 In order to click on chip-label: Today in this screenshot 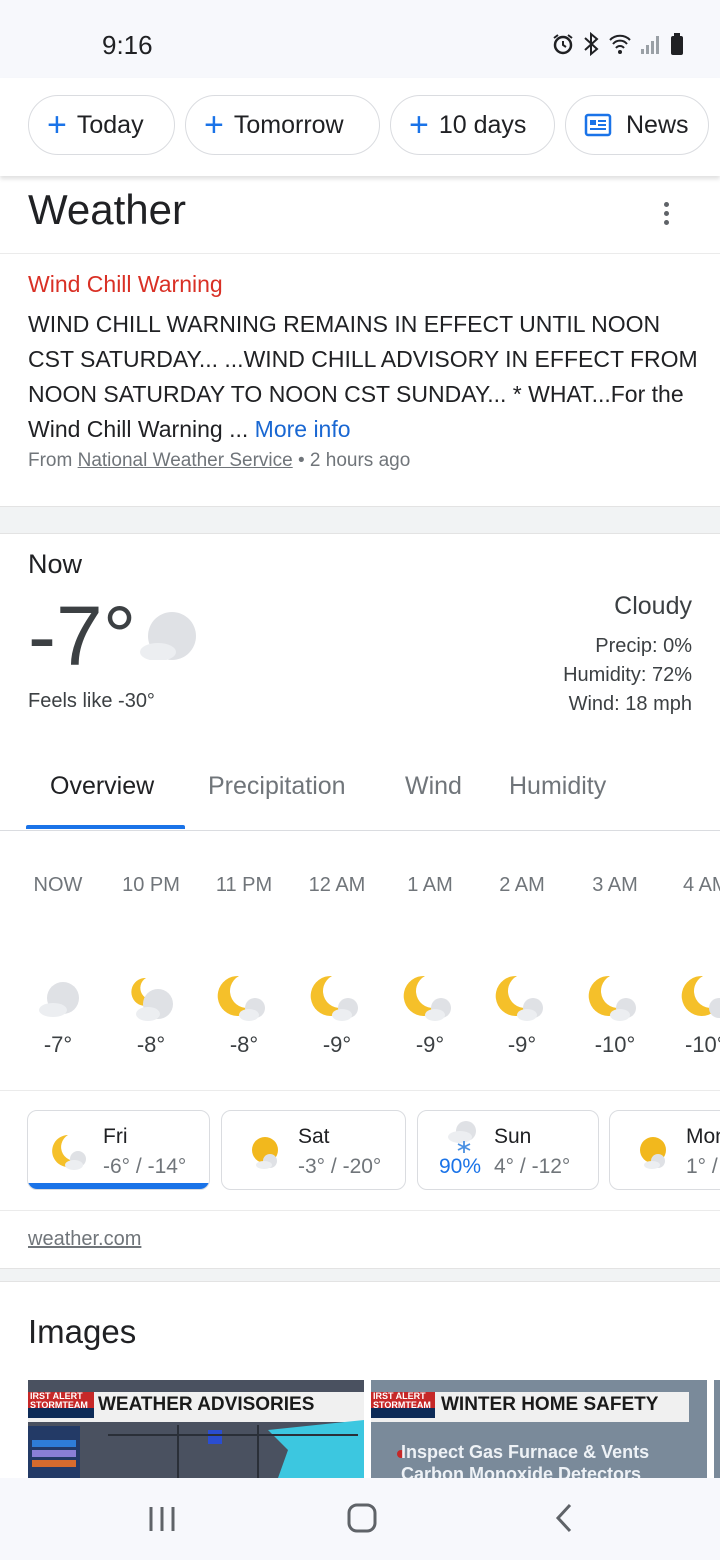, I will do `click(110, 124)`.